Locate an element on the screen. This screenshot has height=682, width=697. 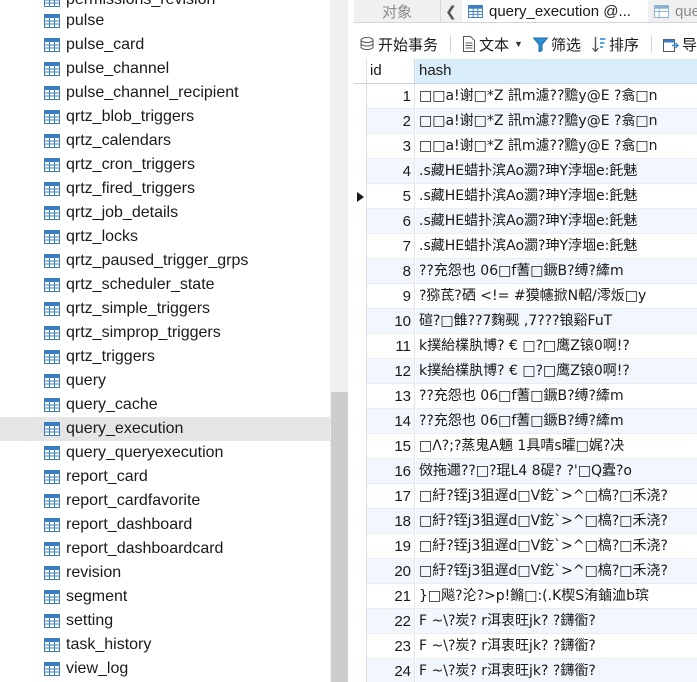
table-row: 5 .s藏HE蜡扑滨Ao瀱?珅Y浡堌e:飥魅 is located at coordinates (525, 196).